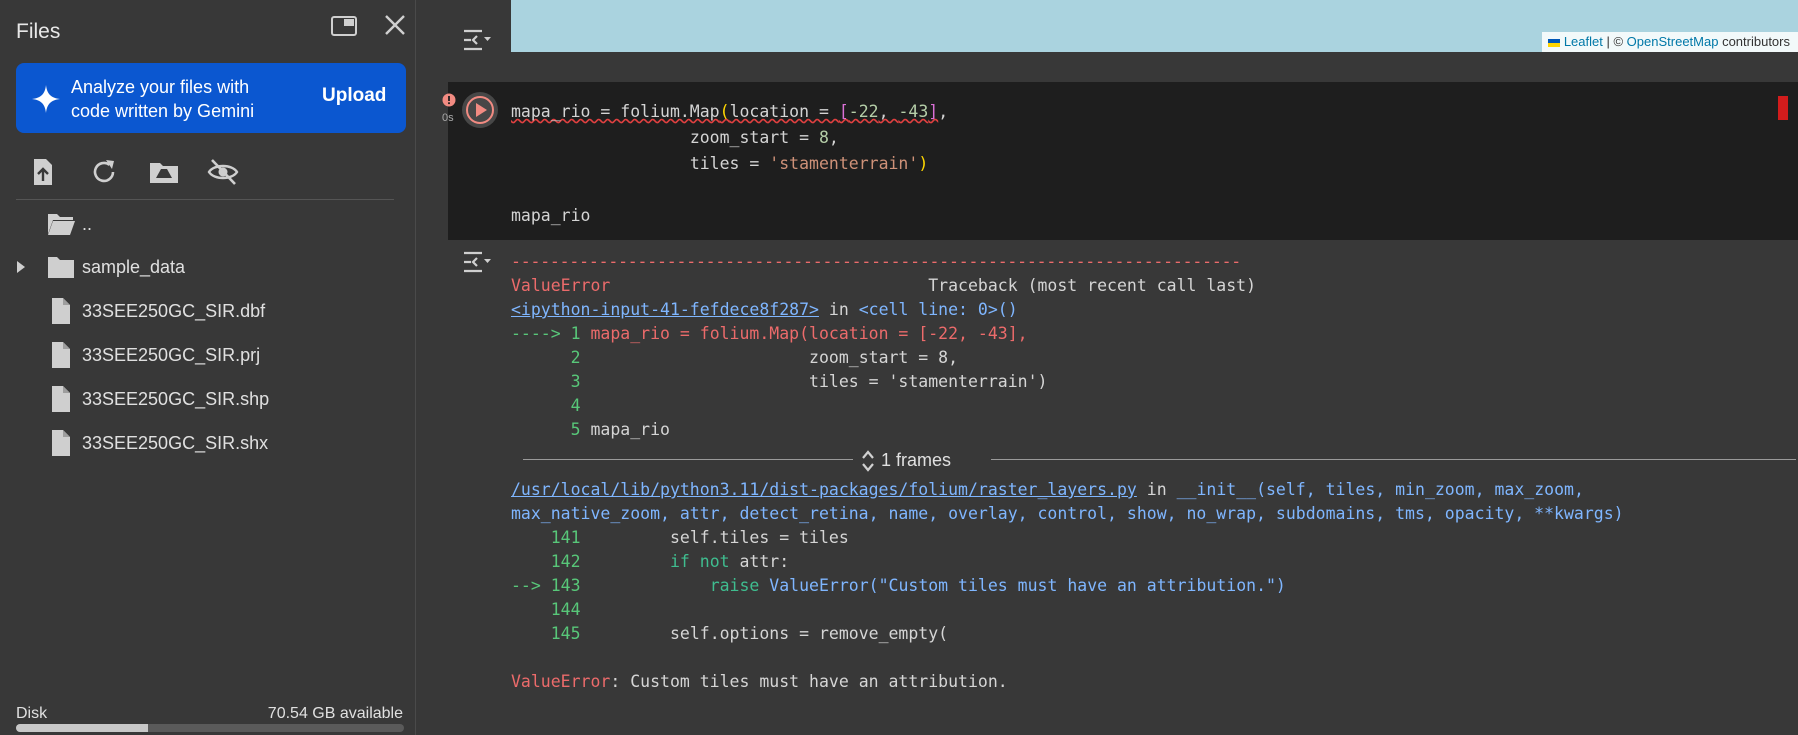 The image size is (1798, 735). What do you see at coordinates (104, 172) in the screenshot?
I see `refresh-icon` at bounding box center [104, 172].